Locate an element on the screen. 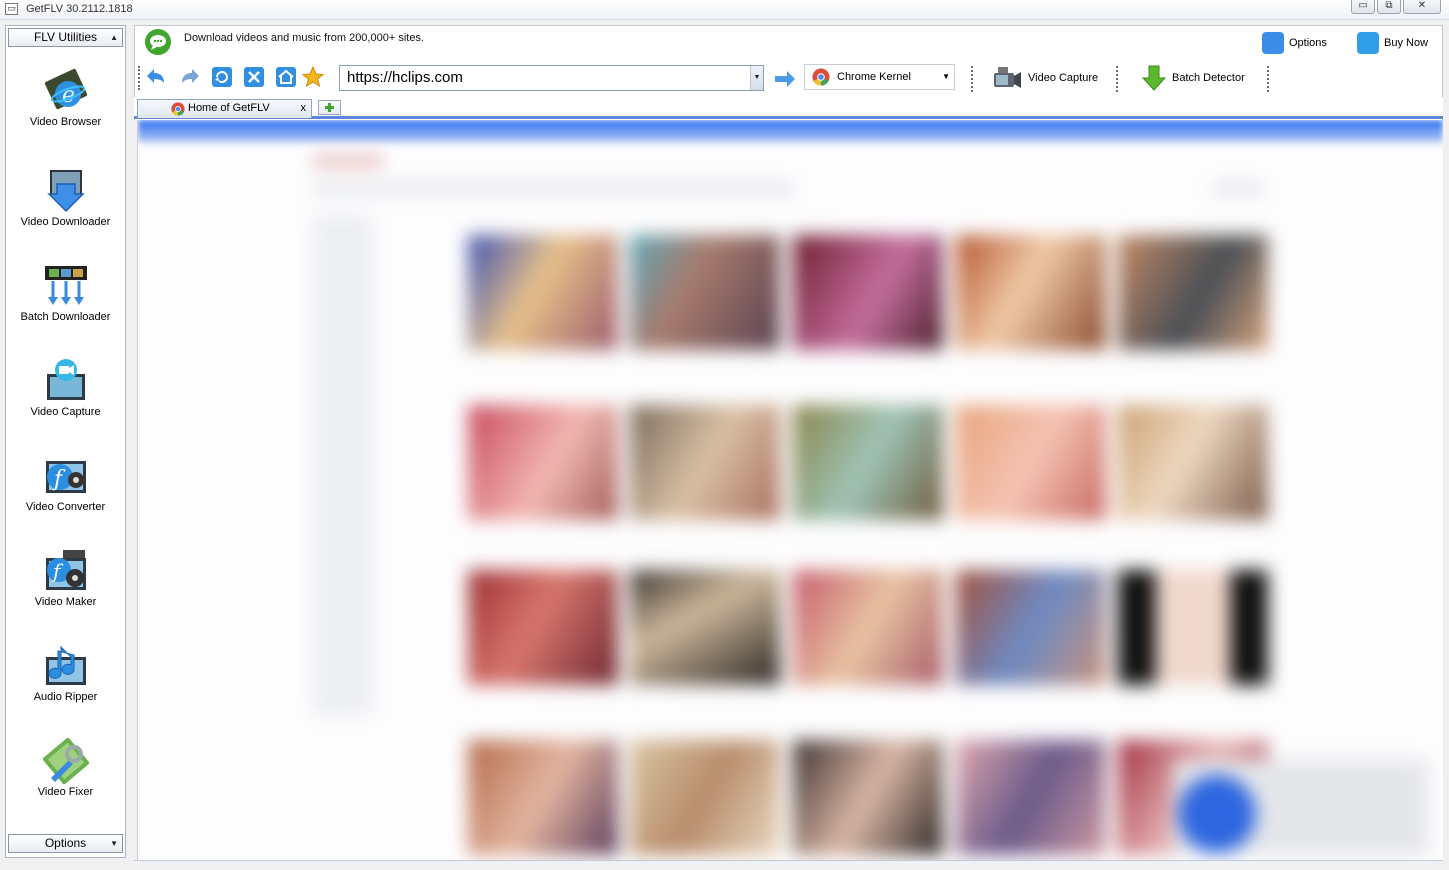 Image resolution: width=1449 pixels, height=870 pixels. download-arrow-icon is located at coordinates (1154, 78).